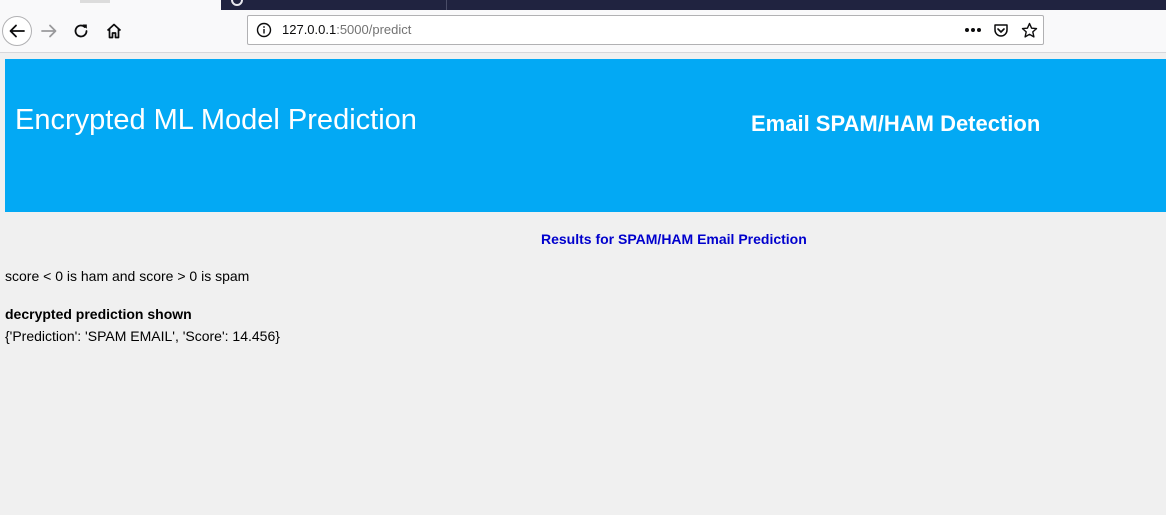 Image resolution: width=1166 pixels, height=515 pixels. What do you see at coordinates (127, 276) in the screenshot?
I see `score-explanation: score < 0 is ham and score > 0 is spam` at bounding box center [127, 276].